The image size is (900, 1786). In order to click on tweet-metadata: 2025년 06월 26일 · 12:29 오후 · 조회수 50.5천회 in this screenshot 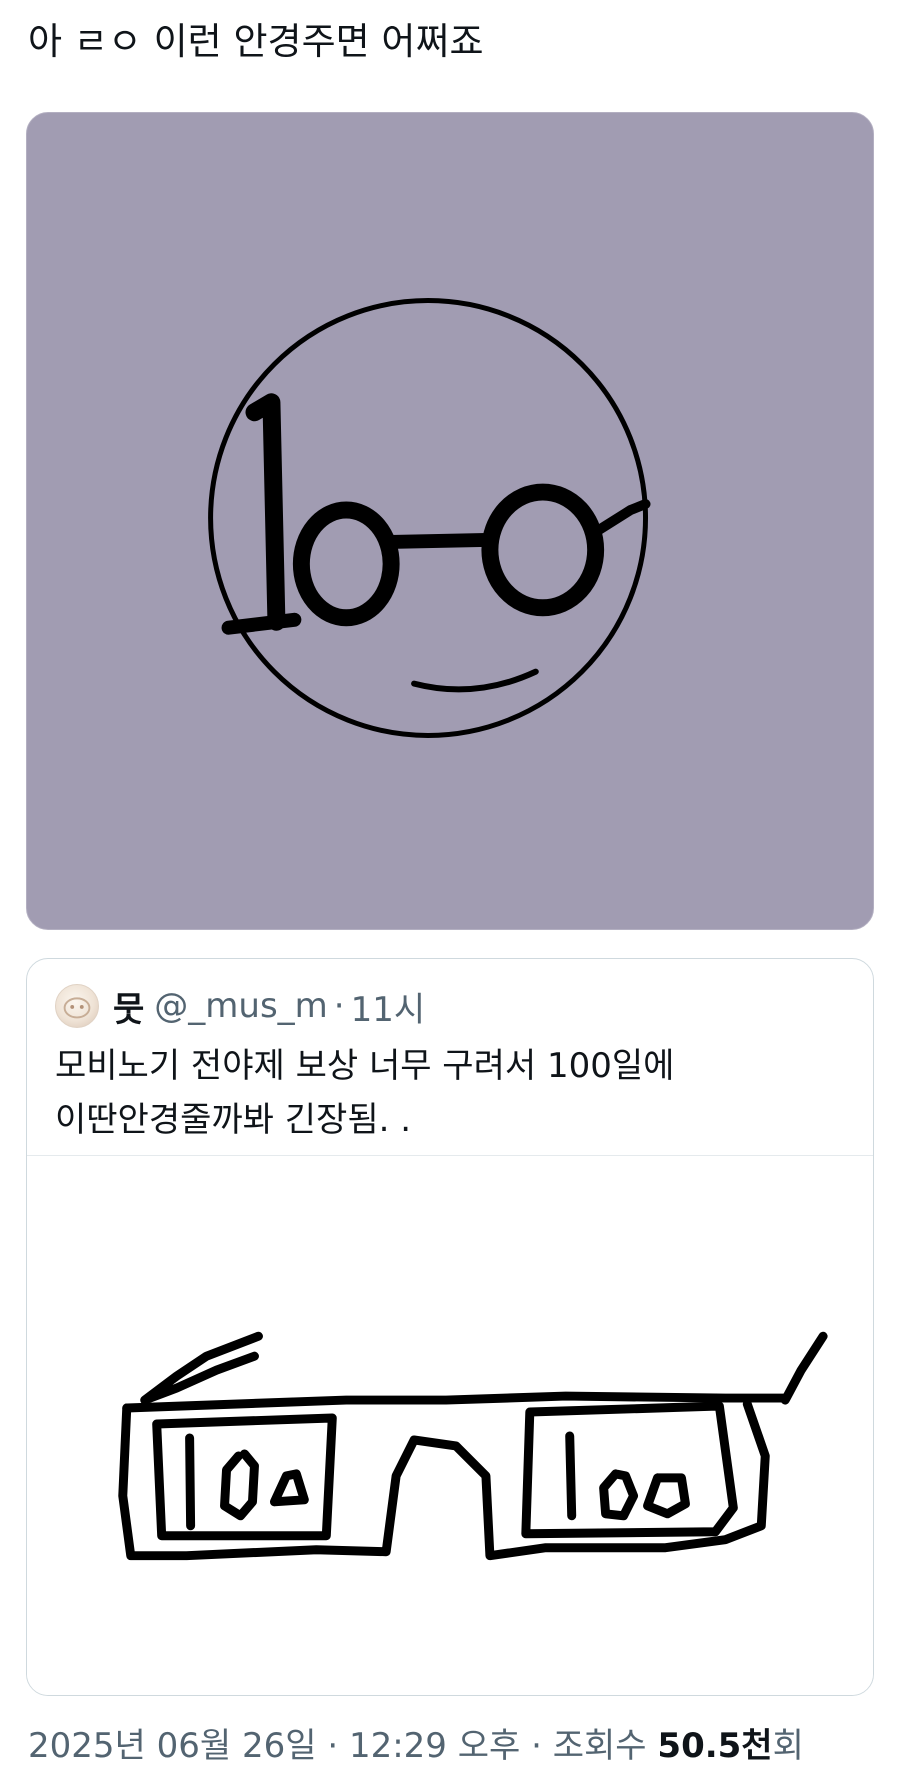, I will do `click(458, 1746)`.